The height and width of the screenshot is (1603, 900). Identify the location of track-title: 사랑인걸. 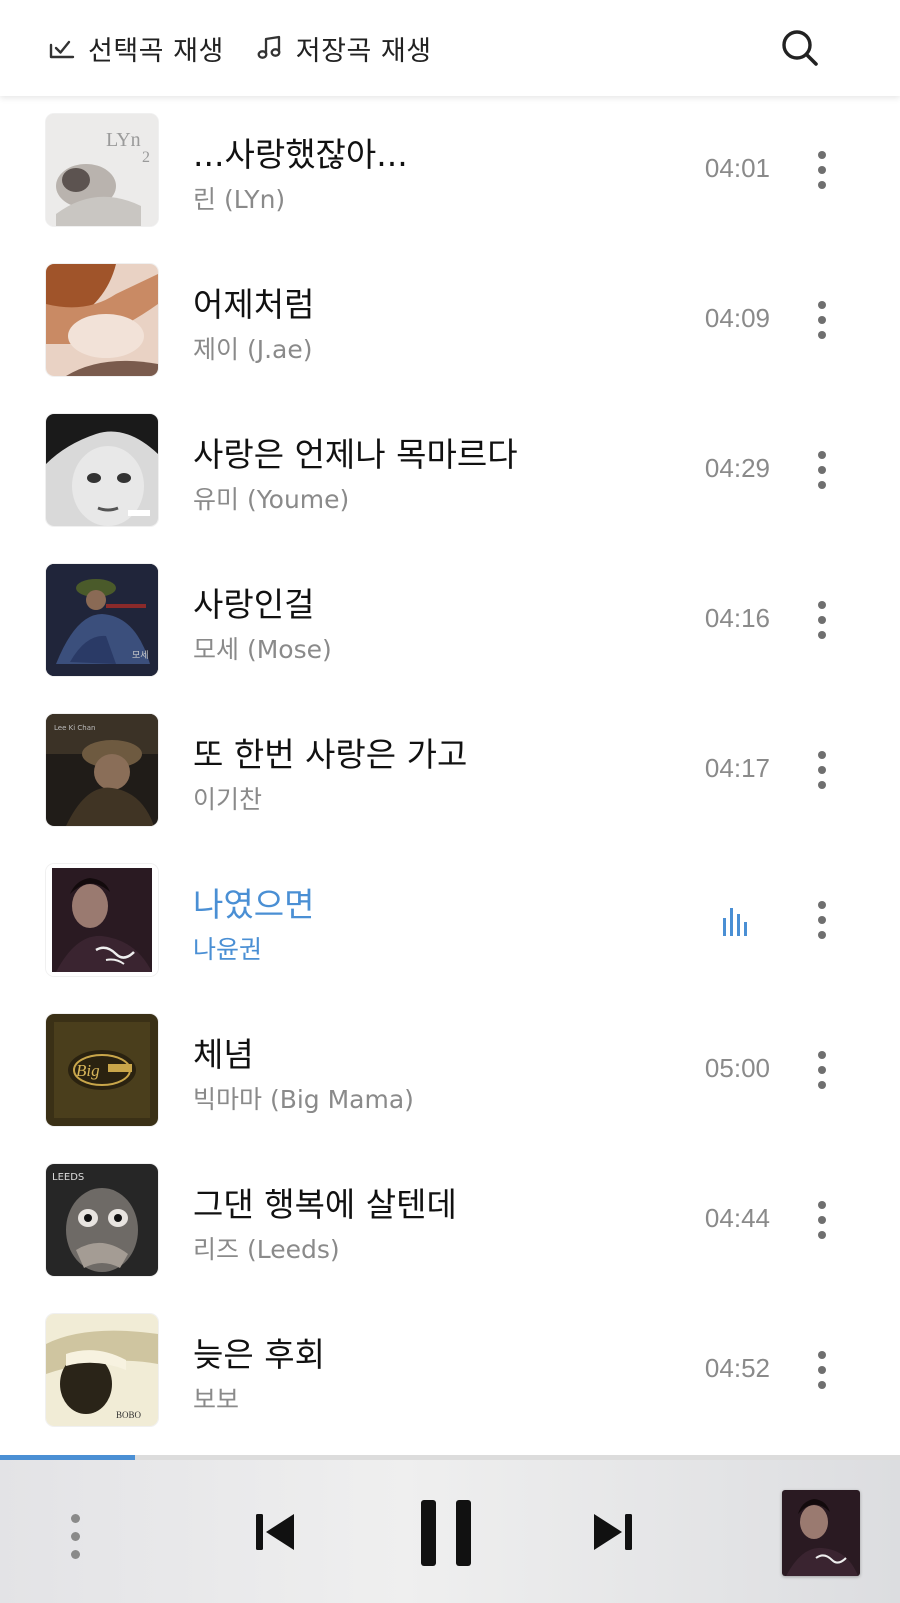
(254, 604).